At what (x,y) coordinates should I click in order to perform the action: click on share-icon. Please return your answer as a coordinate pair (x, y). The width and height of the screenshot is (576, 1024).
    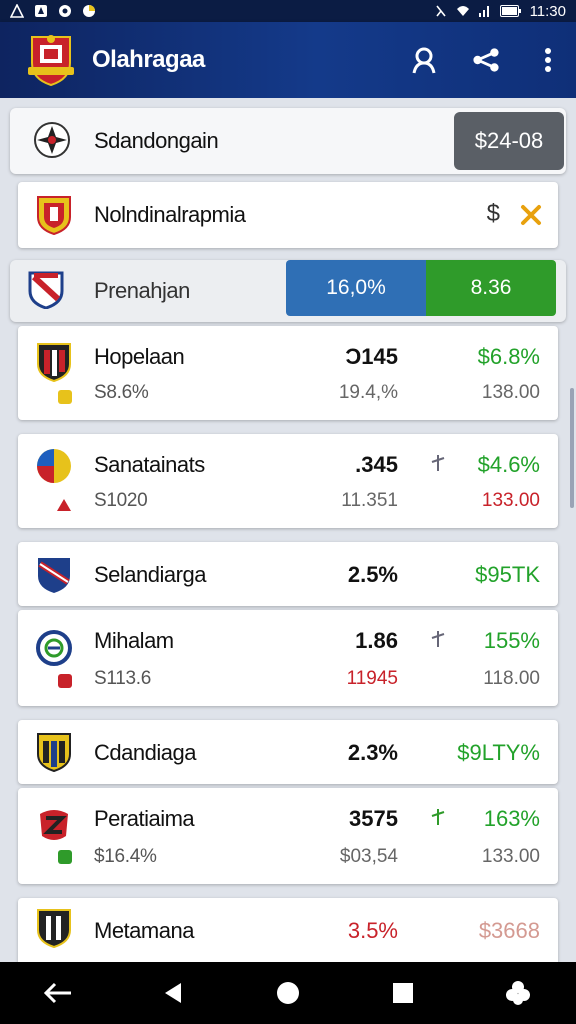
    Looking at the image, I should click on (486, 60).